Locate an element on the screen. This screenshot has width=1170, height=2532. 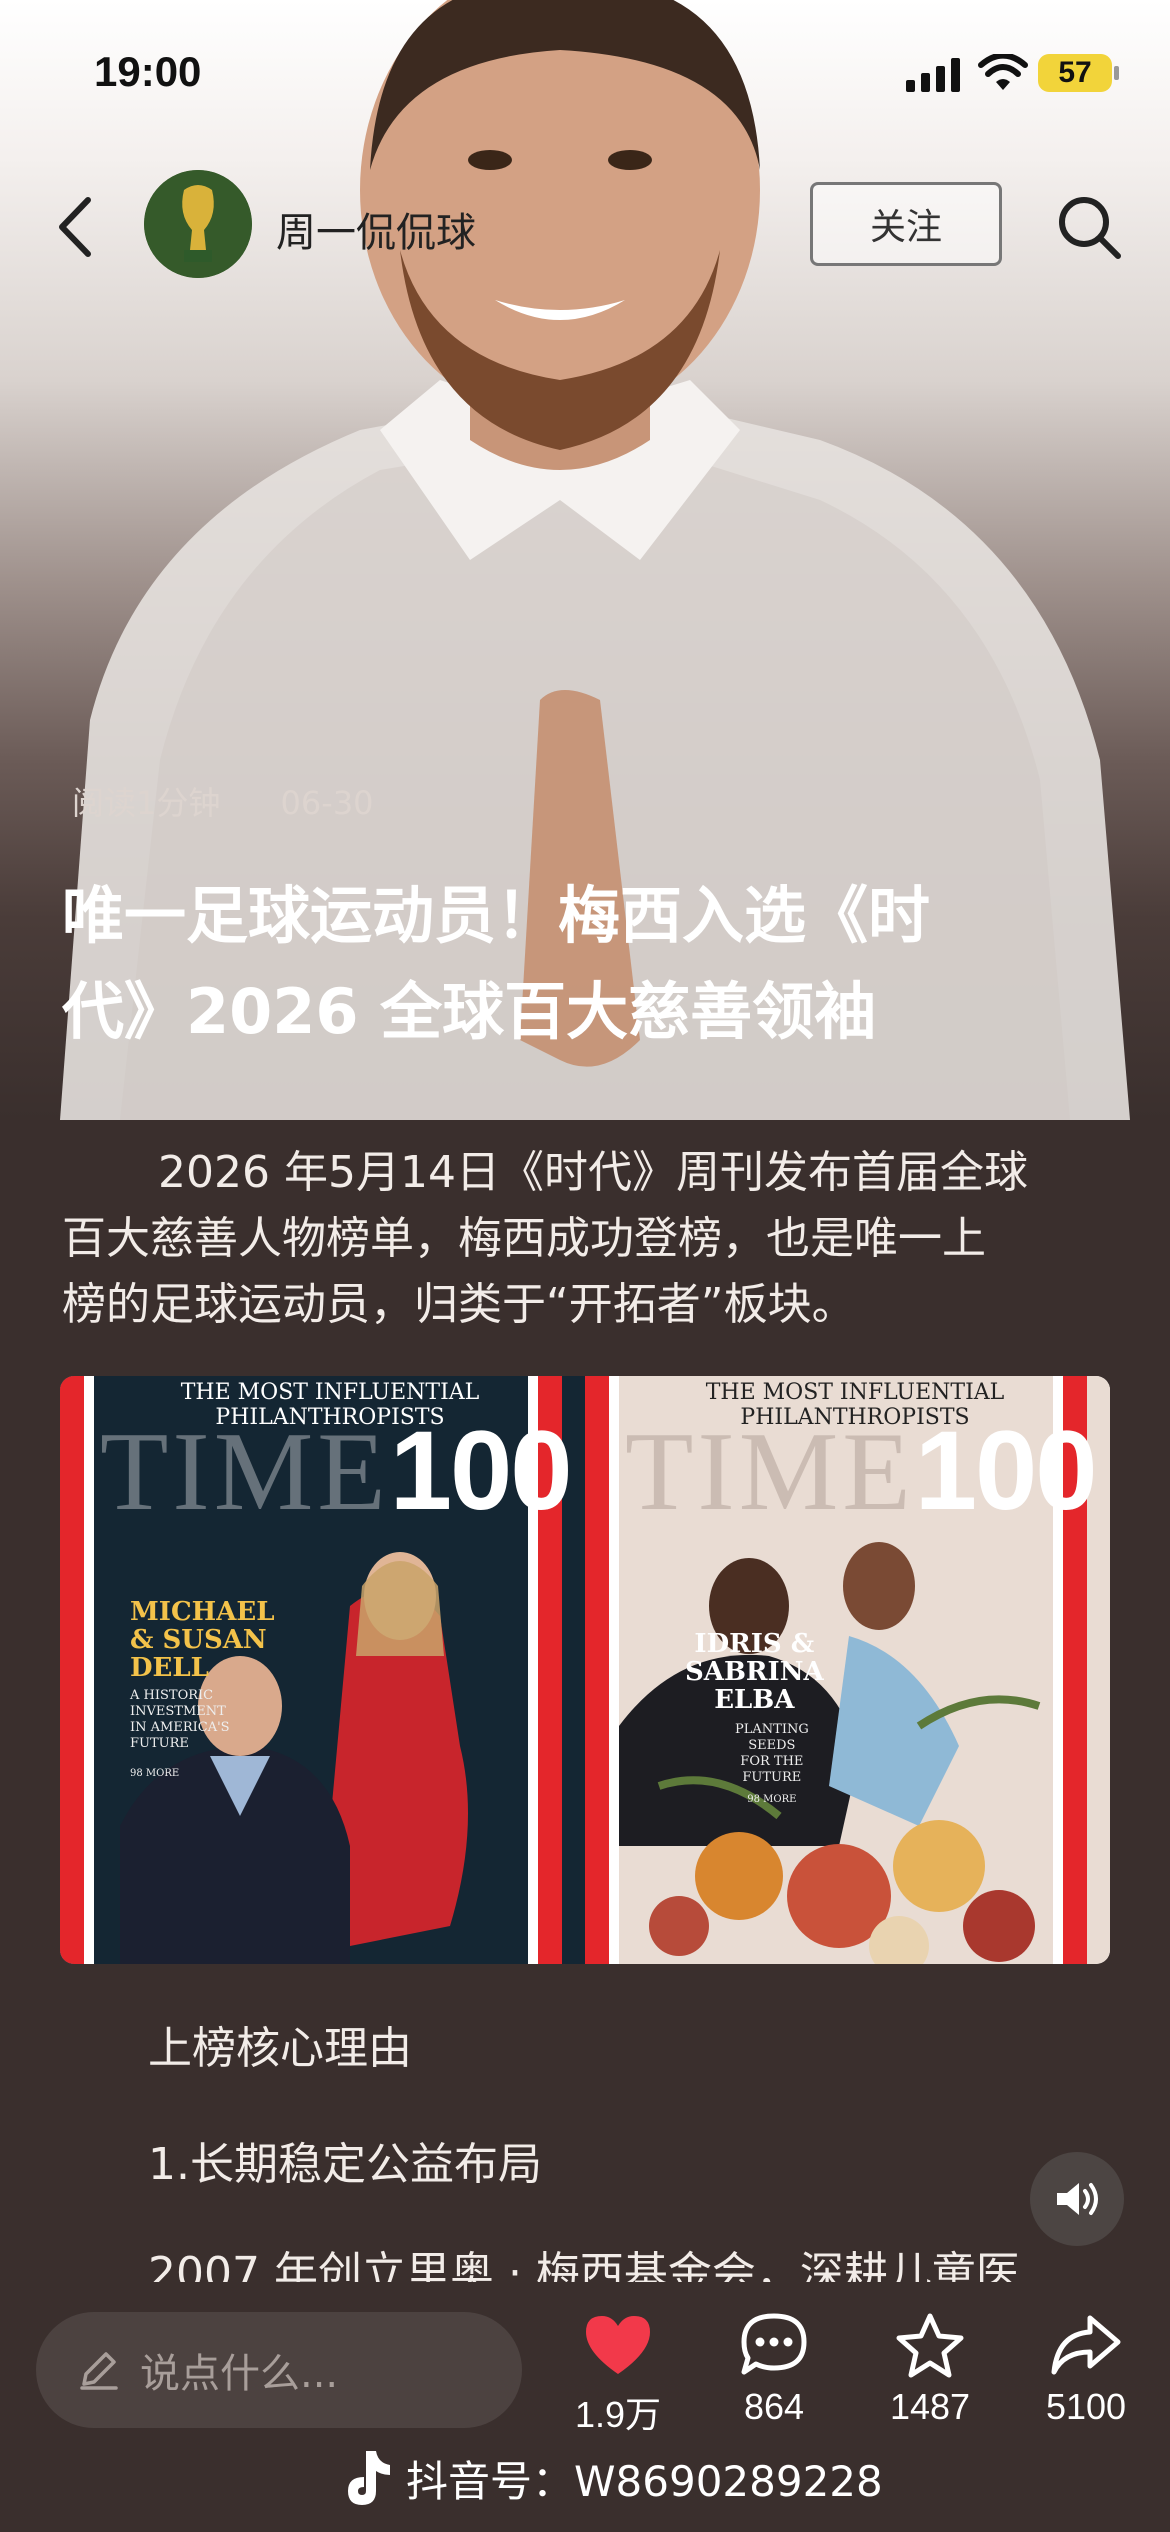
favorite-button: 1487 is located at coordinates (930, 2370).